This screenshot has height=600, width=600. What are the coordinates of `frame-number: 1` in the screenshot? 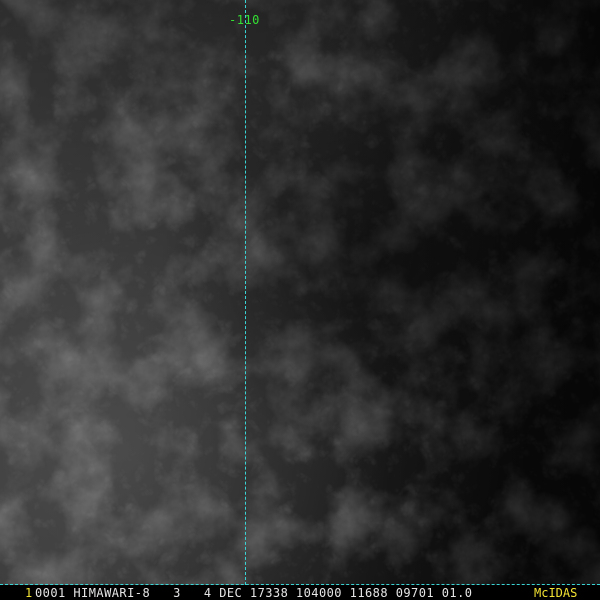 It's located at (29, 593).